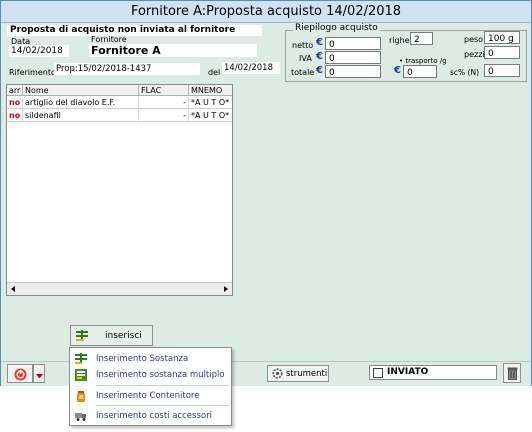  I want to click on column-header-flac: FLAC, so click(164, 90).